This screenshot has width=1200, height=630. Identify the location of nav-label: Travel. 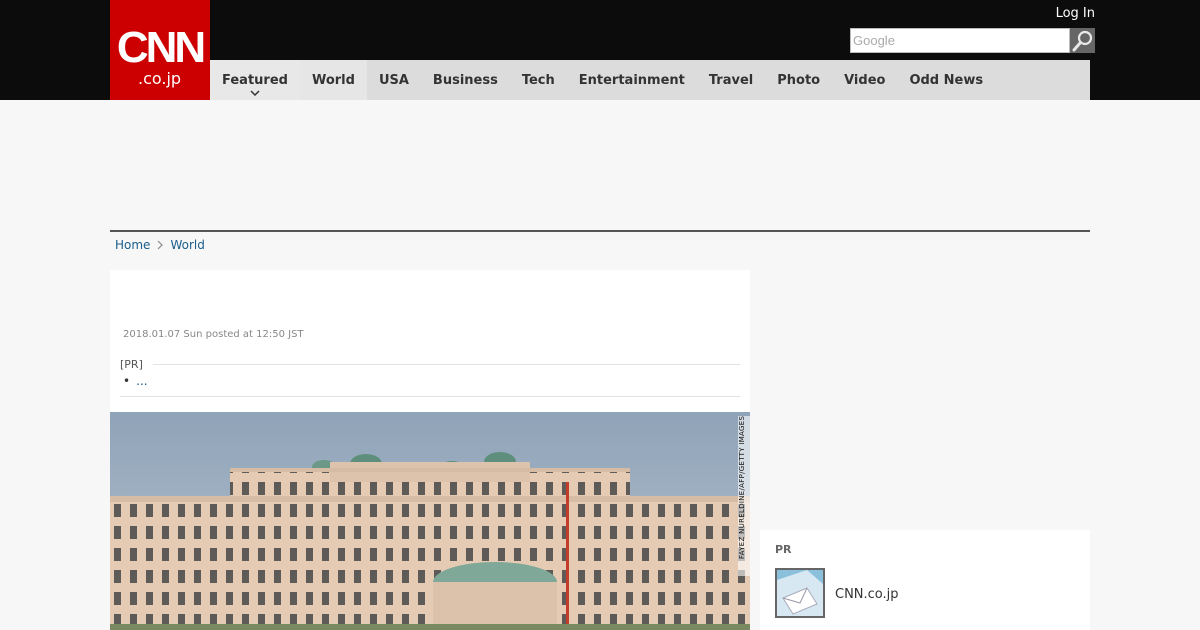
(731, 80).